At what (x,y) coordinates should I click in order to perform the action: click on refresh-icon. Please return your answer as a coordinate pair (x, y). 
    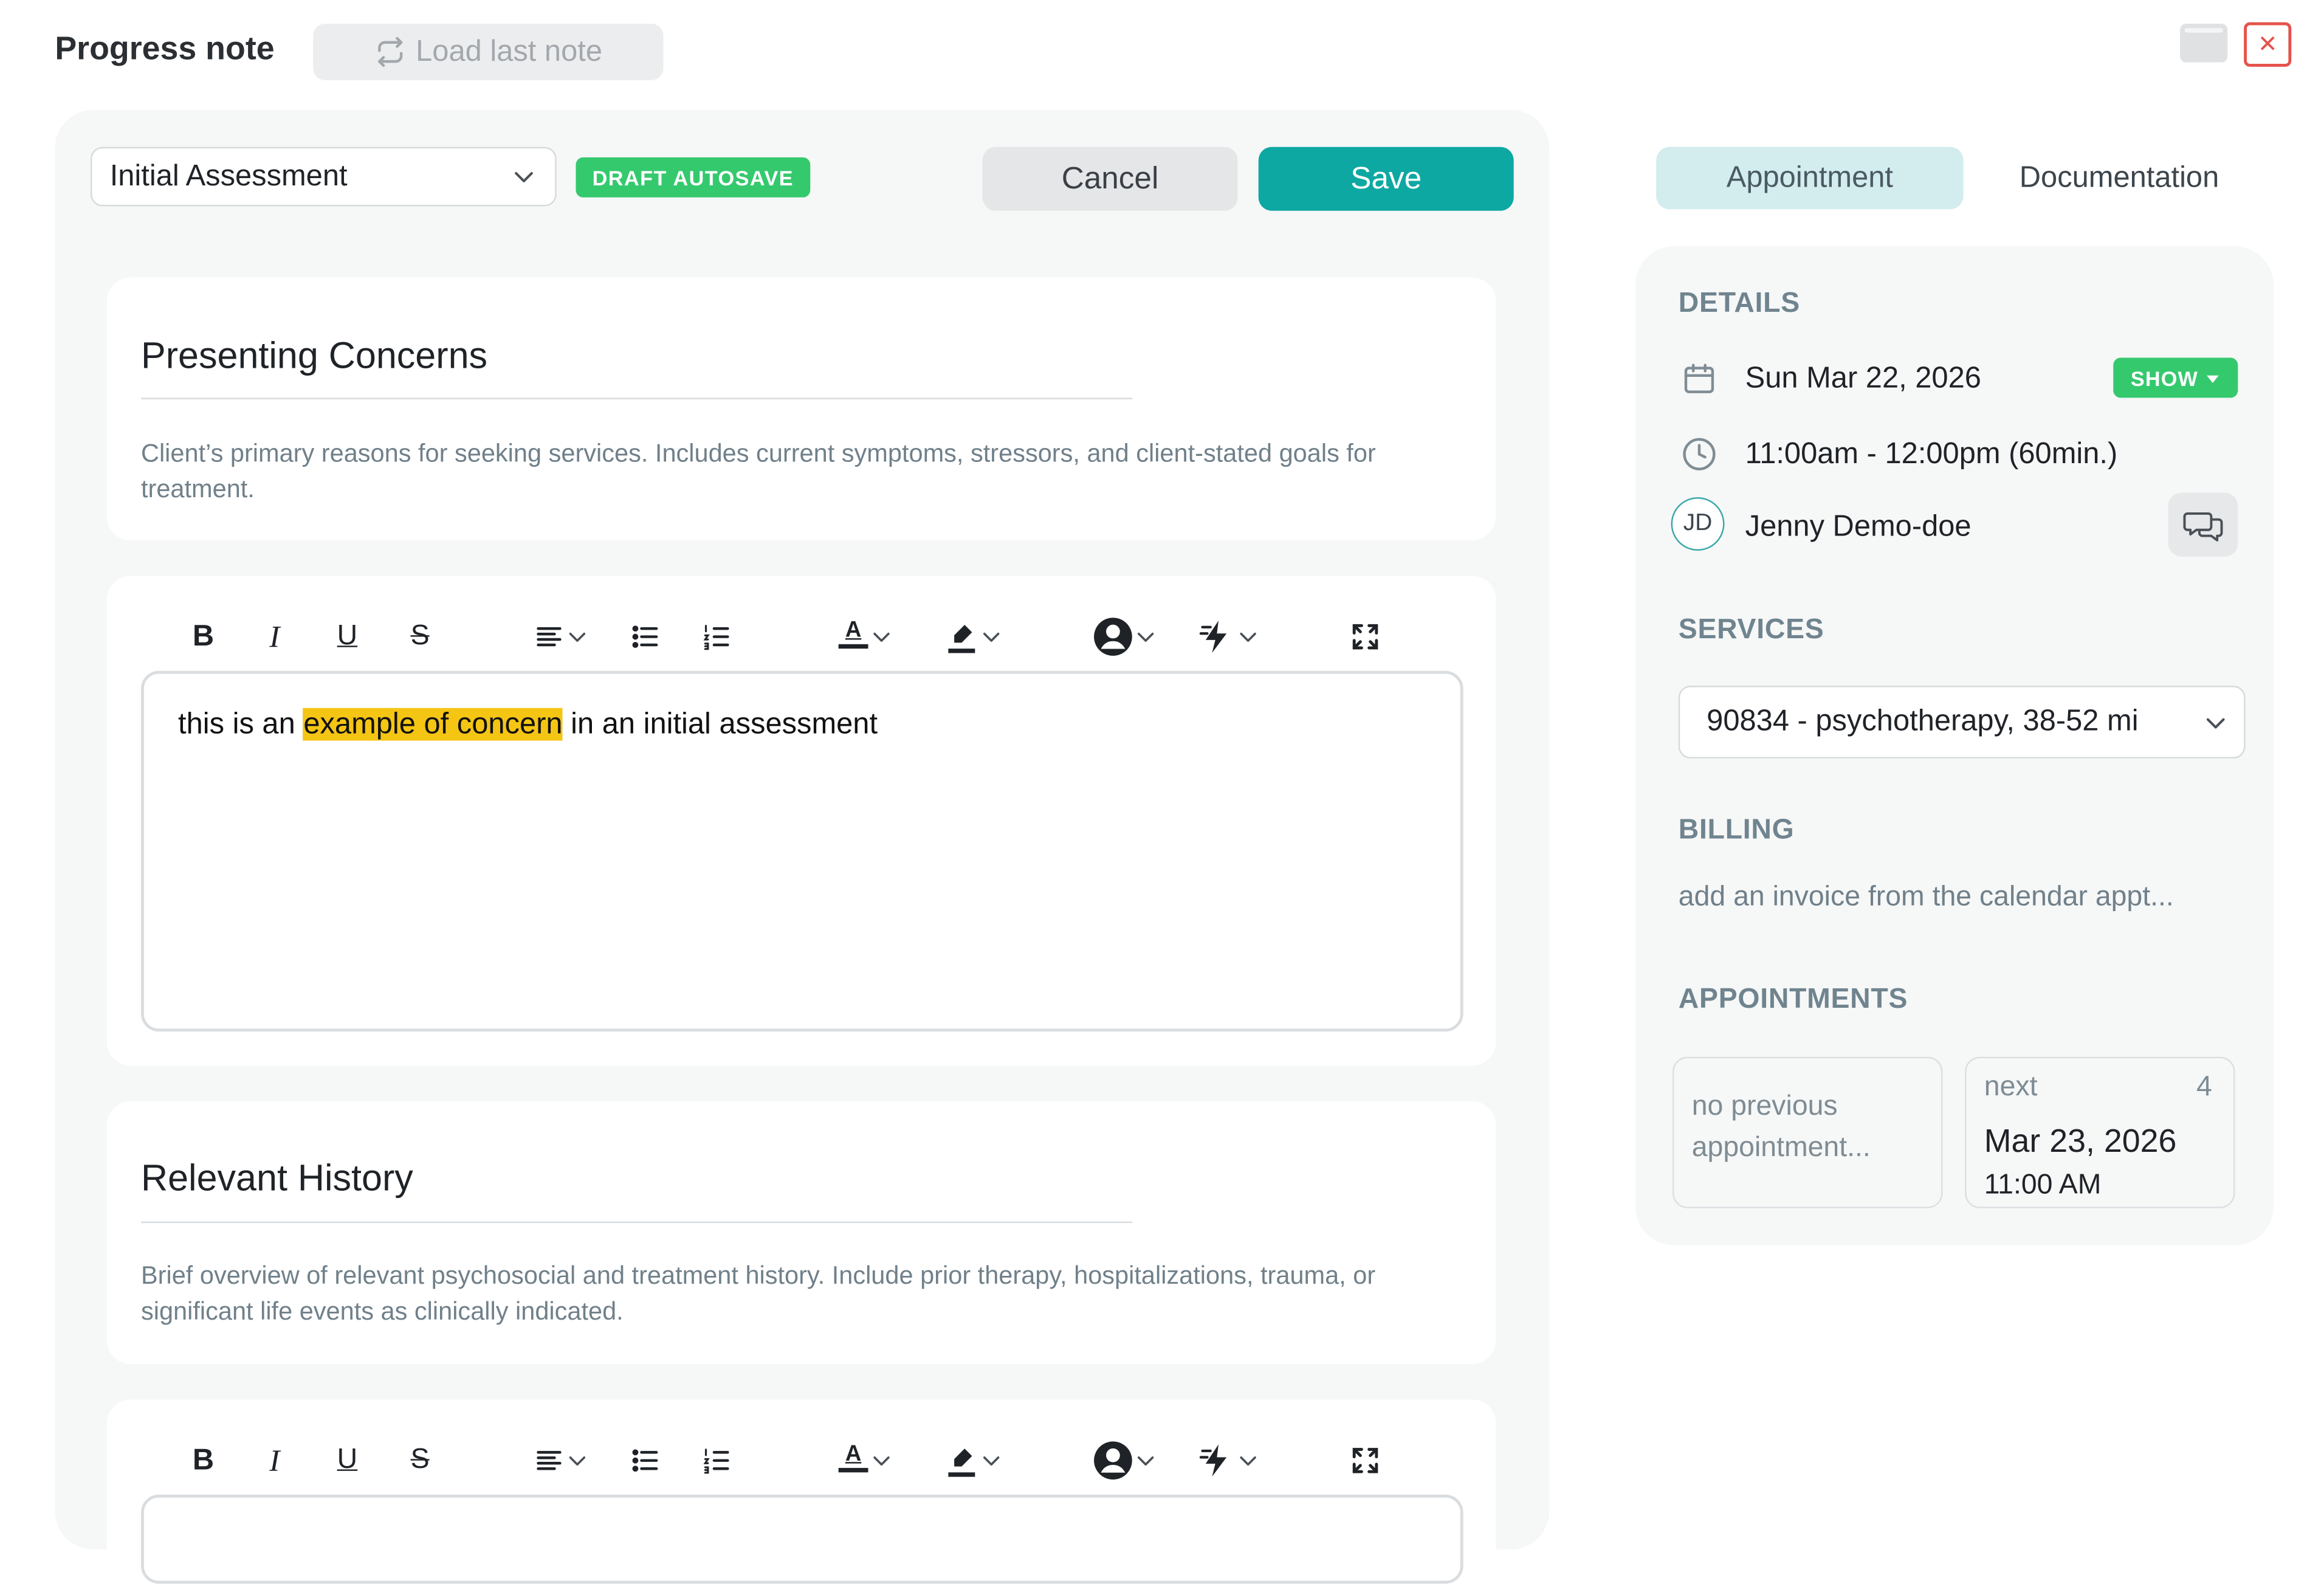
    Looking at the image, I should click on (390, 51).